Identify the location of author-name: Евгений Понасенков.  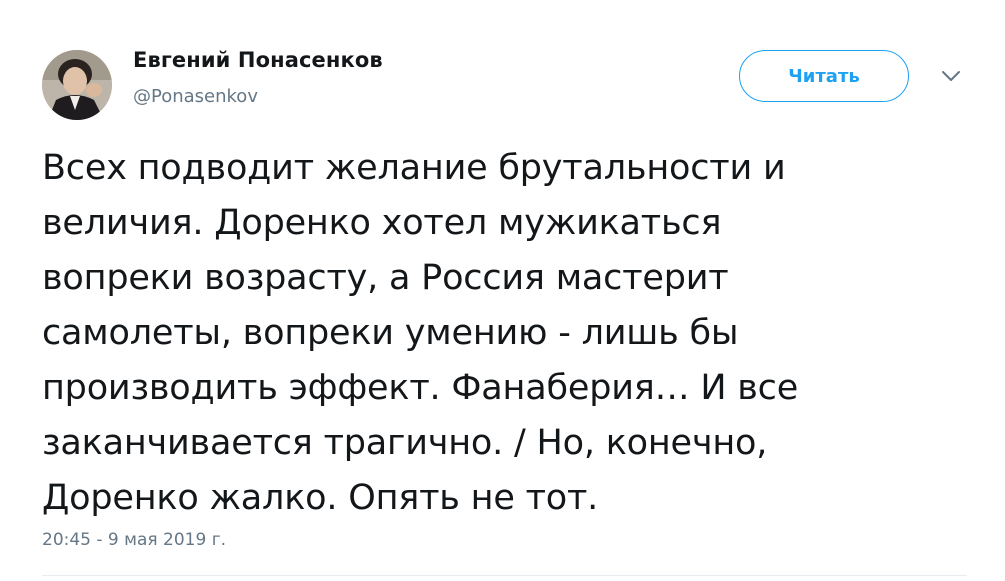
(258, 60).